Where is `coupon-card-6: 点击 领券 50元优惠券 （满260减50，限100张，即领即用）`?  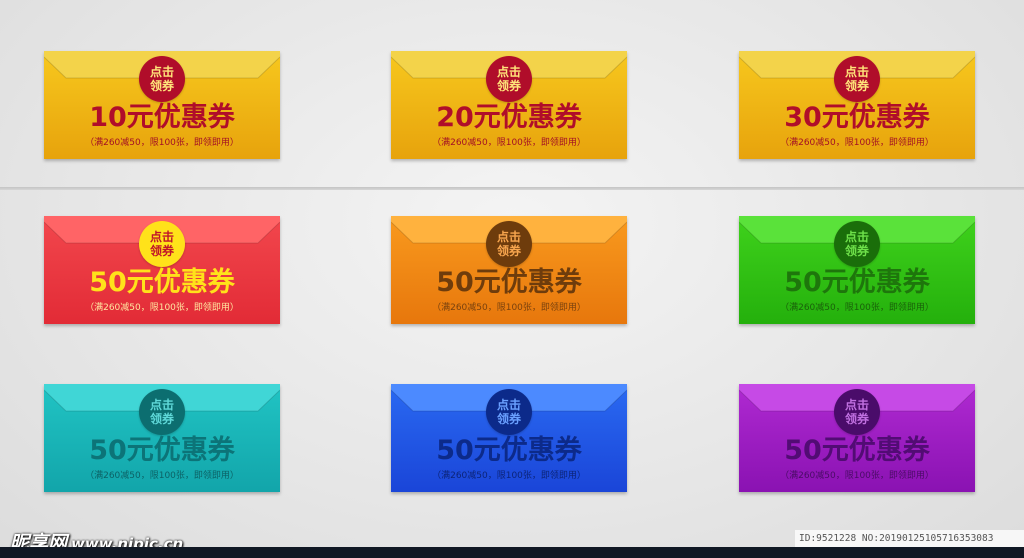
coupon-card-6: 点击 领券 50元优惠券 （满260减50，限100张，即领即用） is located at coordinates (857, 270).